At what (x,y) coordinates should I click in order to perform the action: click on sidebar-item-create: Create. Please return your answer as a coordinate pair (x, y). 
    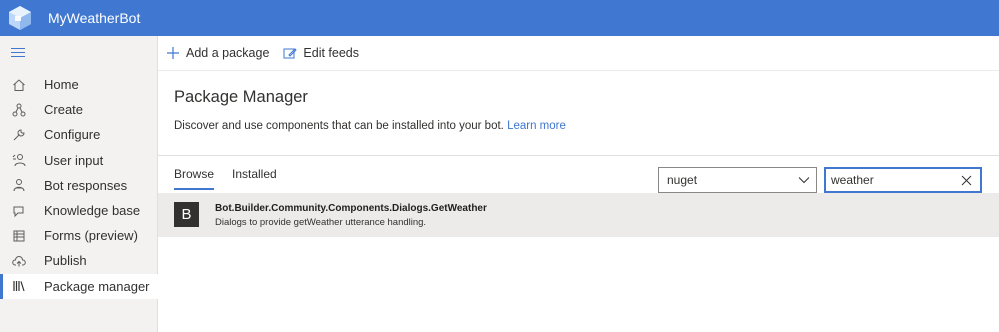
    Looking at the image, I should click on (79, 109).